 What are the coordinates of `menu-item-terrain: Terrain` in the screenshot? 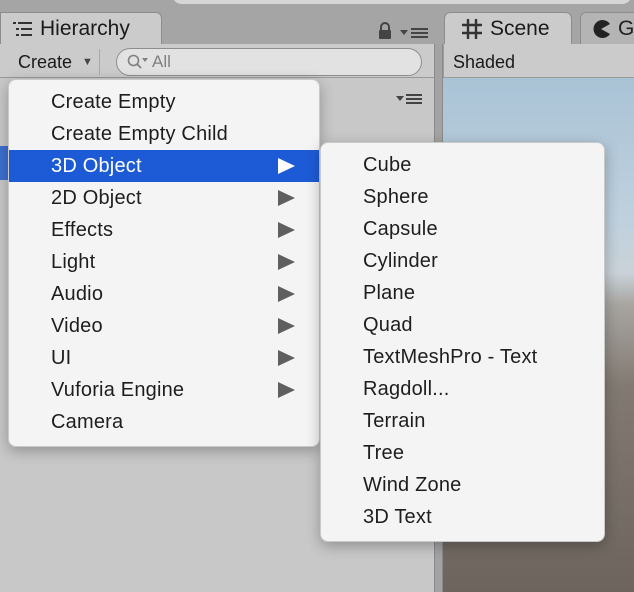 It's located at (462, 421).